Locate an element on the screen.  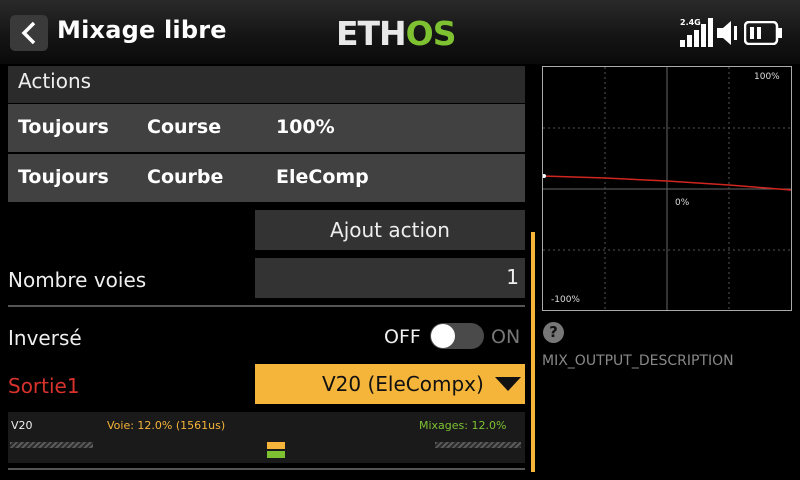
invert-toggle is located at coordinates (457, 336).